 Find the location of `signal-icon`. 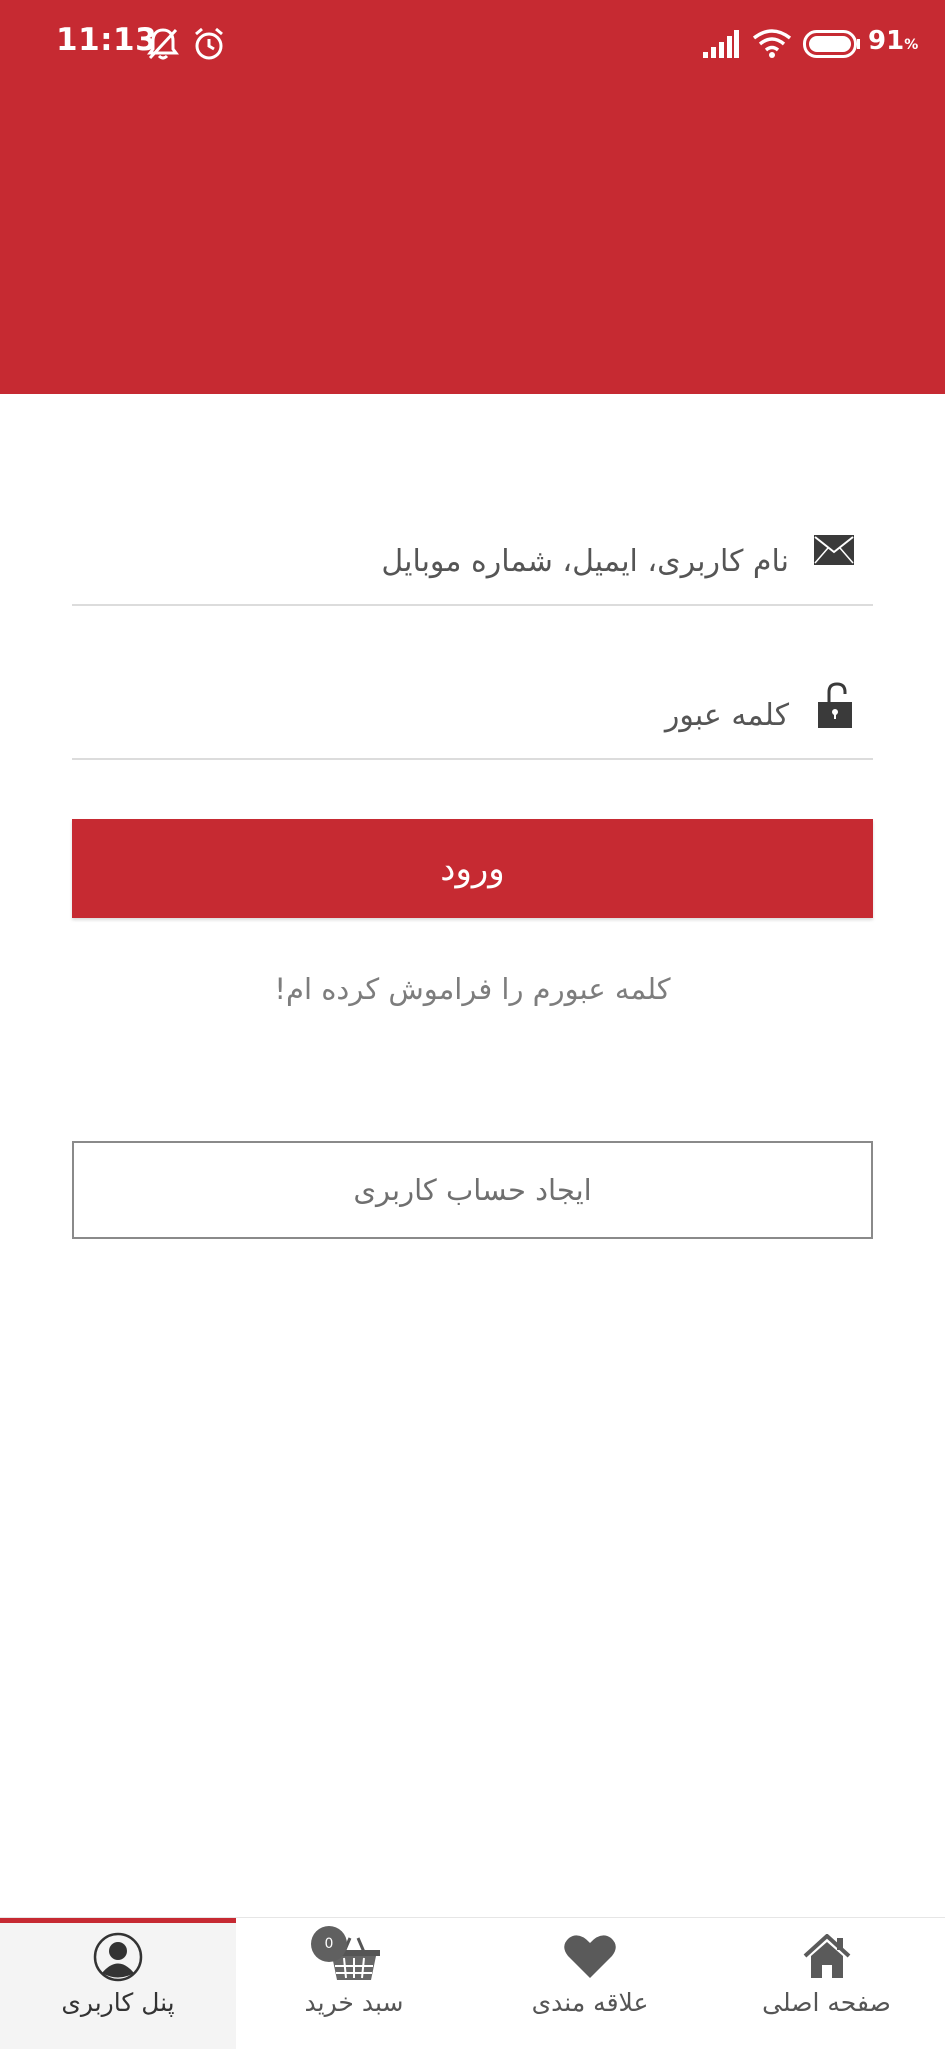

signal-icon is located at coordinates (721, 44).